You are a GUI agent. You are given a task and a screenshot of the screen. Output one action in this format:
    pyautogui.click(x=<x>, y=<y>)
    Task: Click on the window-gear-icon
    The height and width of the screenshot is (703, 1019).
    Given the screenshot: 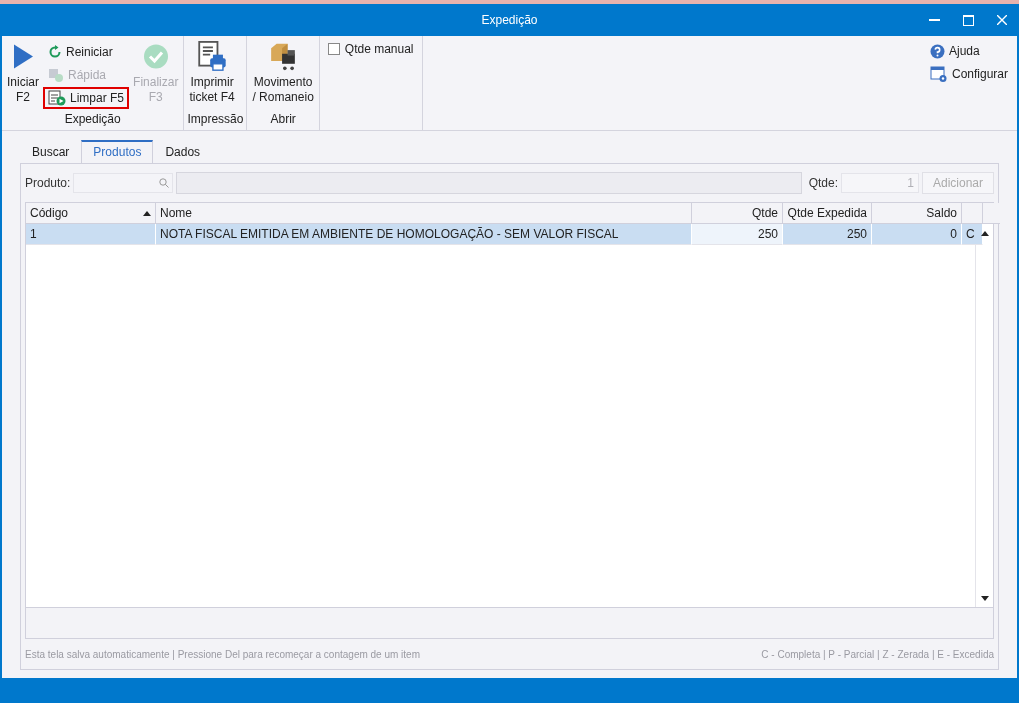 What is the action you would take?
    pyautogui.click(x=938, y=74)
    